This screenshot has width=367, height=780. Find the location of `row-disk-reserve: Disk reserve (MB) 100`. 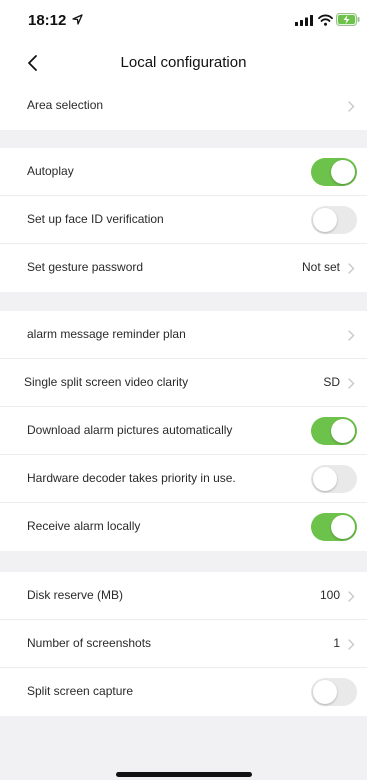

row-disk-reserve: Disk reserve (MB) 100 is located at coordinates (183, 596).